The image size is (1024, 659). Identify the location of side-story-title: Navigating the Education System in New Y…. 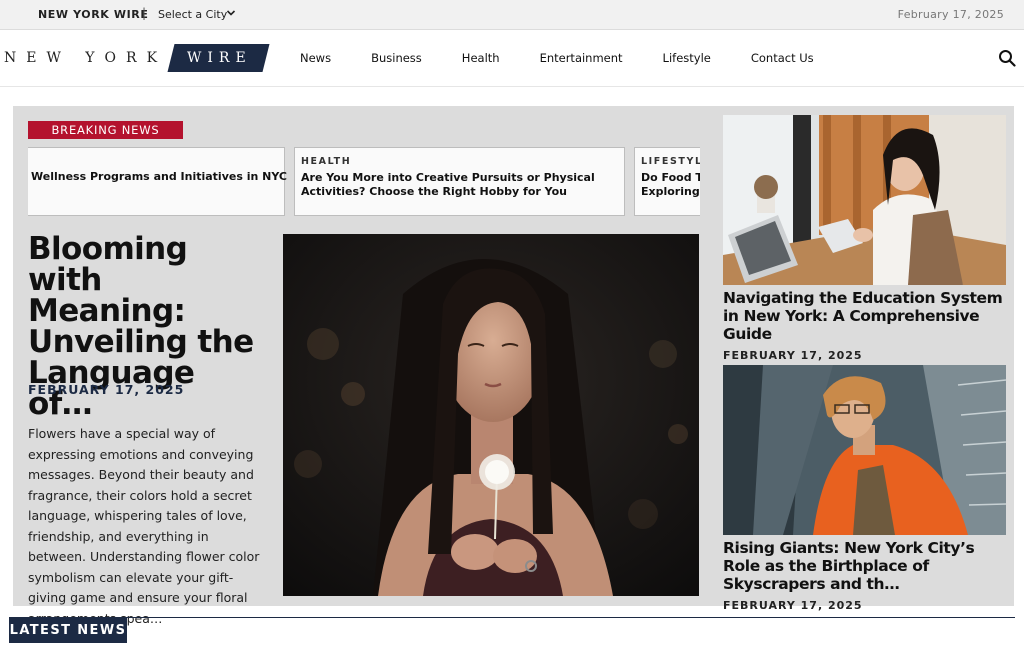
(864, 316).